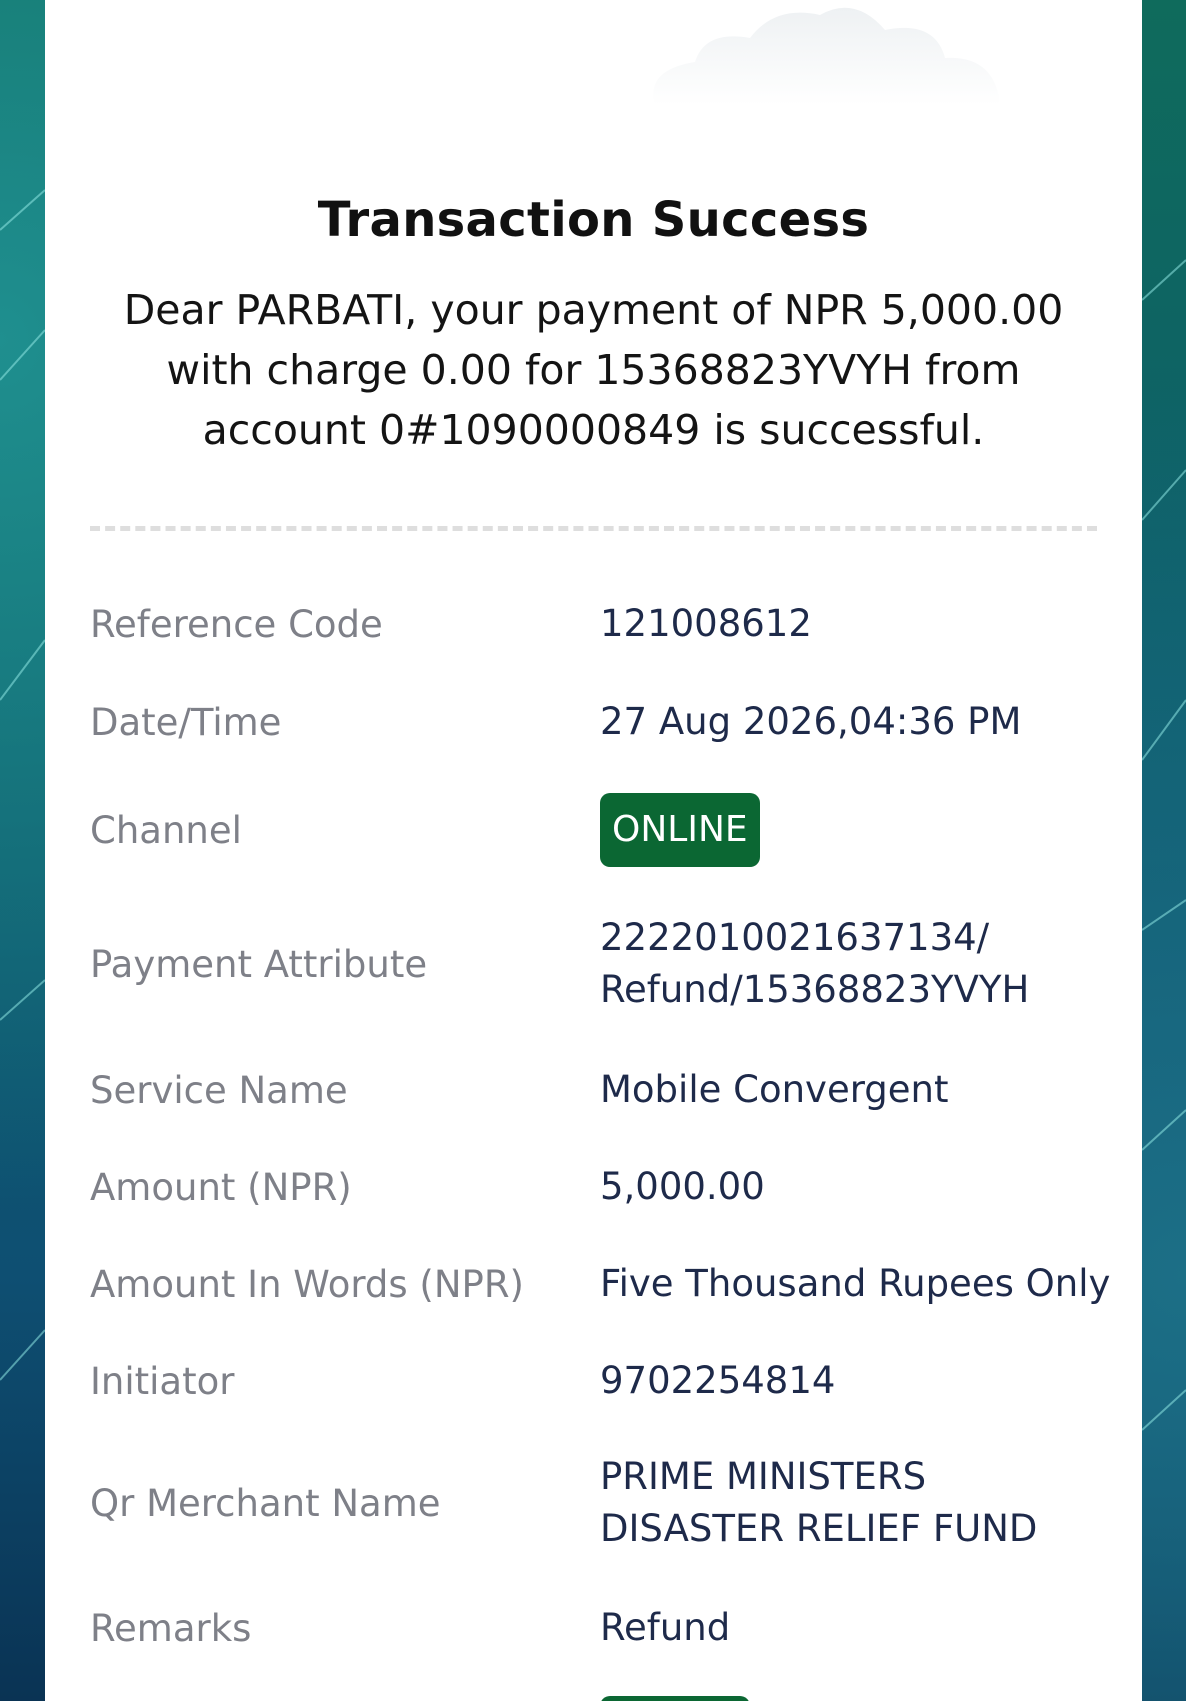 The height and width of the screenshot is (1701, 1186). I want to click on payment-attribute-value: 2222010021637134/ Refund/15368823YVYH, so click(856, 964).